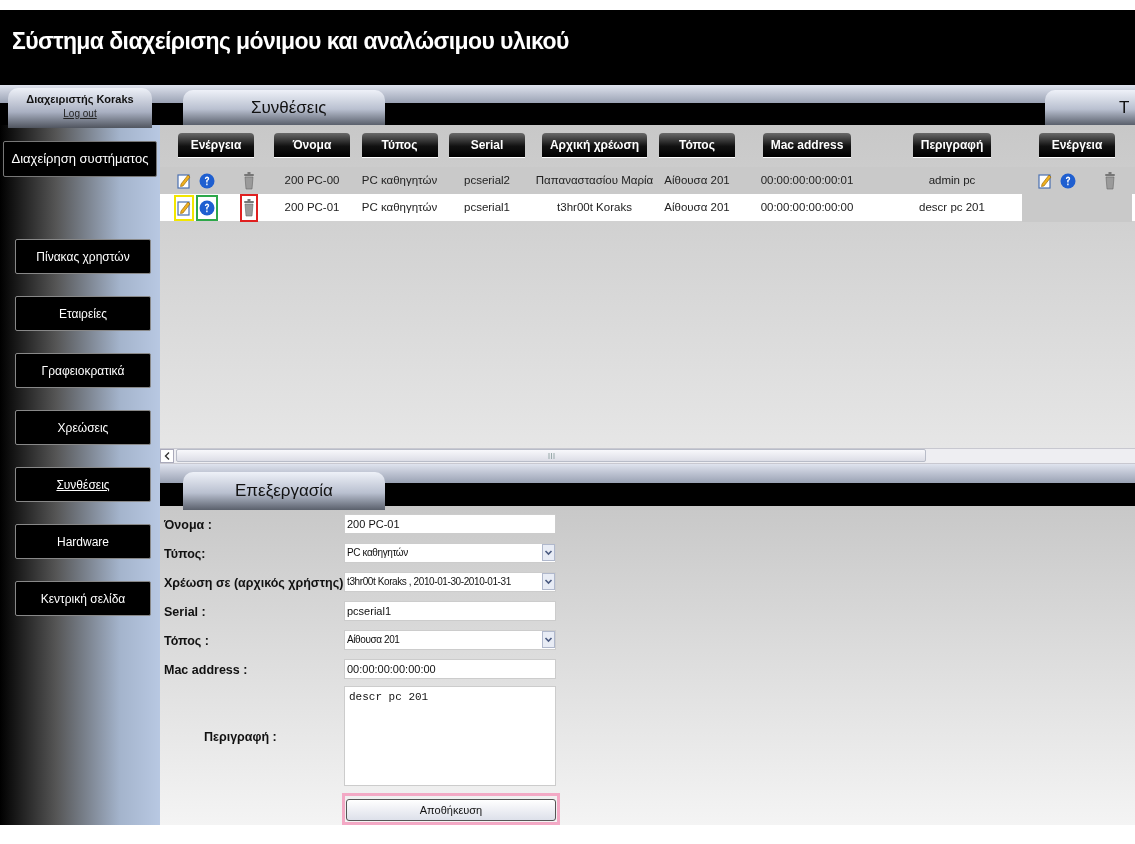 The height and width of the screenshot is (844, 1135). Describe the element at coordinates (450, 581) in the screenshot. I see `dropdown-field: t3hr00t Koraks , 2010-01-30-2010-01-31` at that location.